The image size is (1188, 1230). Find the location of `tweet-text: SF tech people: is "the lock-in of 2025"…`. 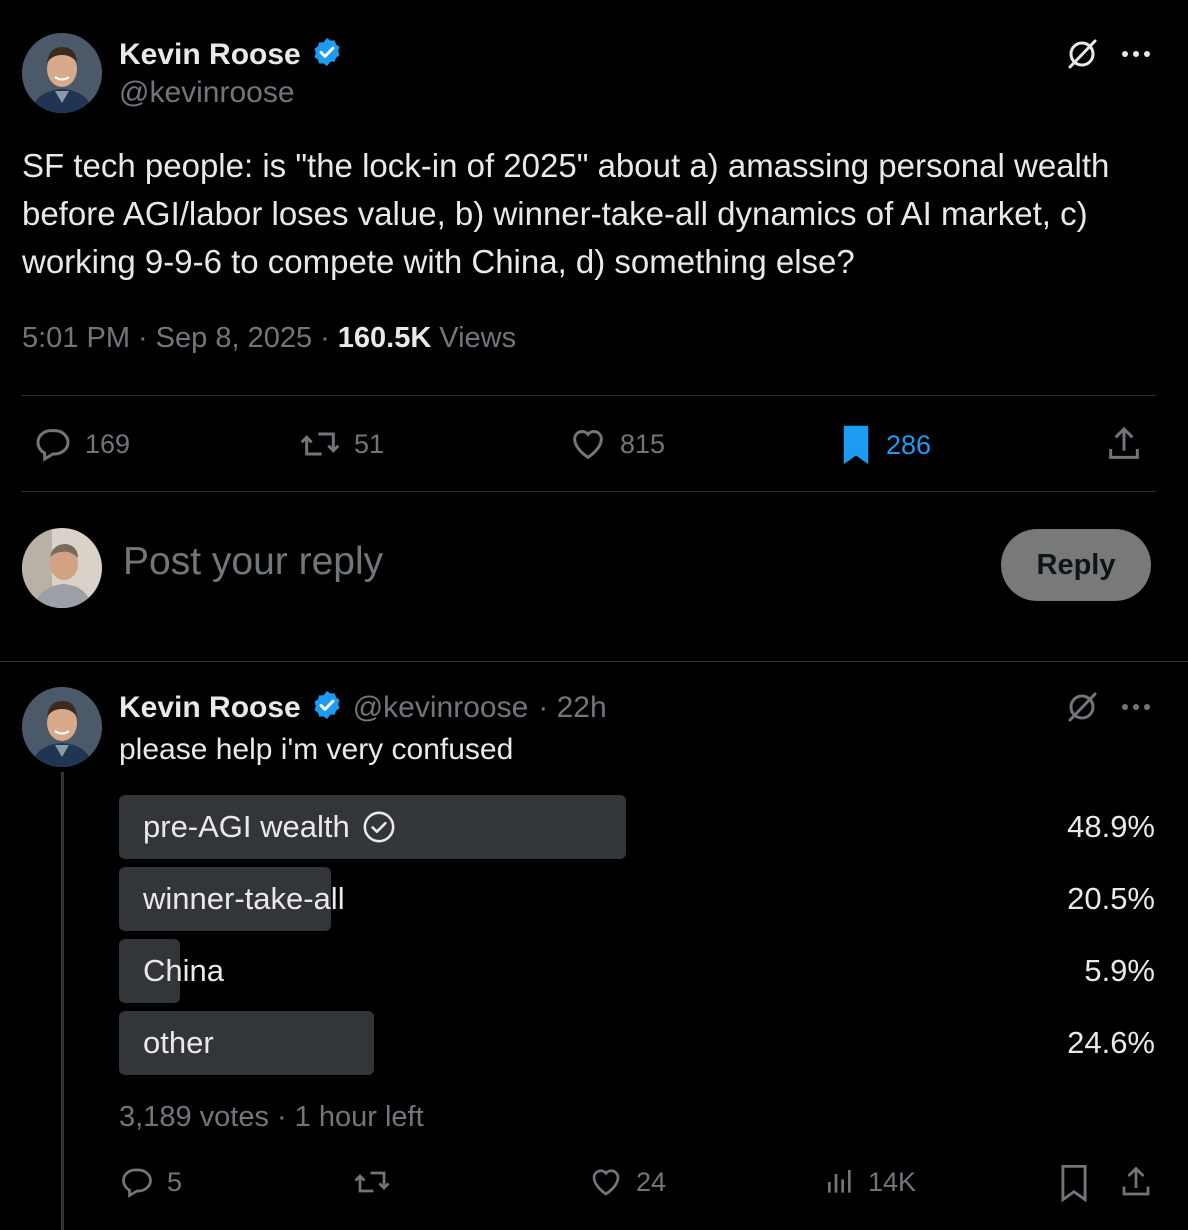

tweet-text: SF tech people: is "the lock-in of 2025"… is located at coordinates (566, 213).